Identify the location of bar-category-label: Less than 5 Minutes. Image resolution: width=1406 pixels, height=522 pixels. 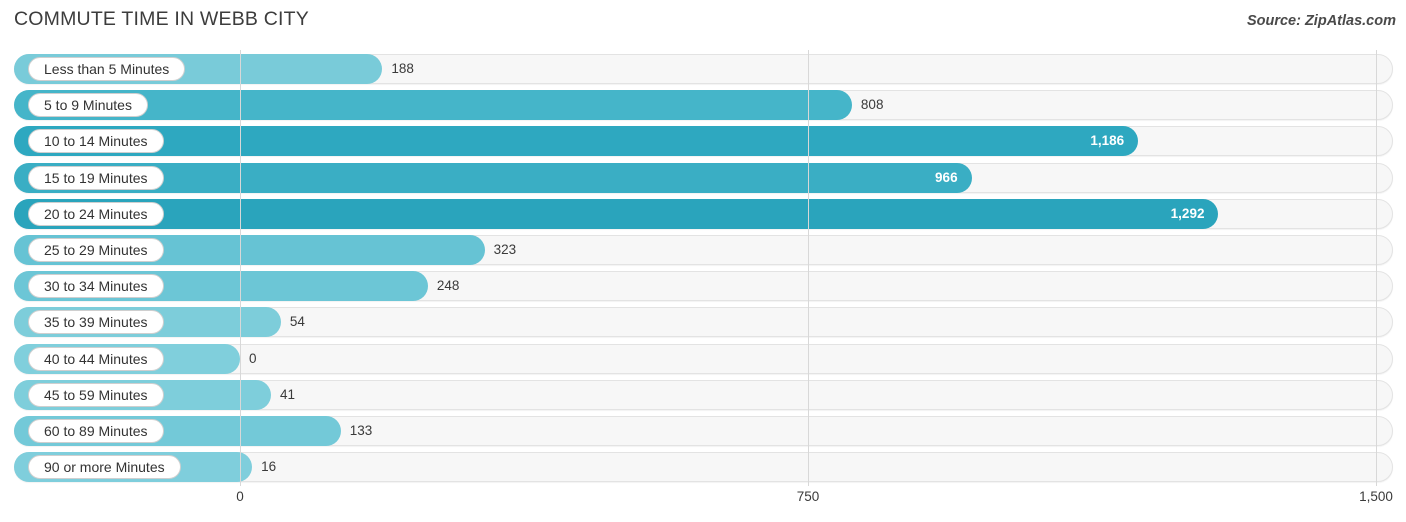
(107, 69).